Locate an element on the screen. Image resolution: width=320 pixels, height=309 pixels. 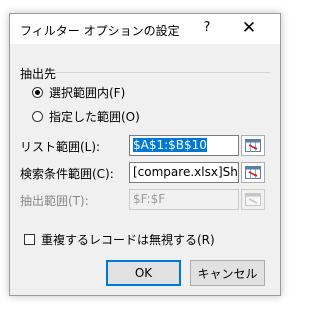
radio-copy-to-location-label: 指定した範囲(O) is located at coordinates (94, 117).